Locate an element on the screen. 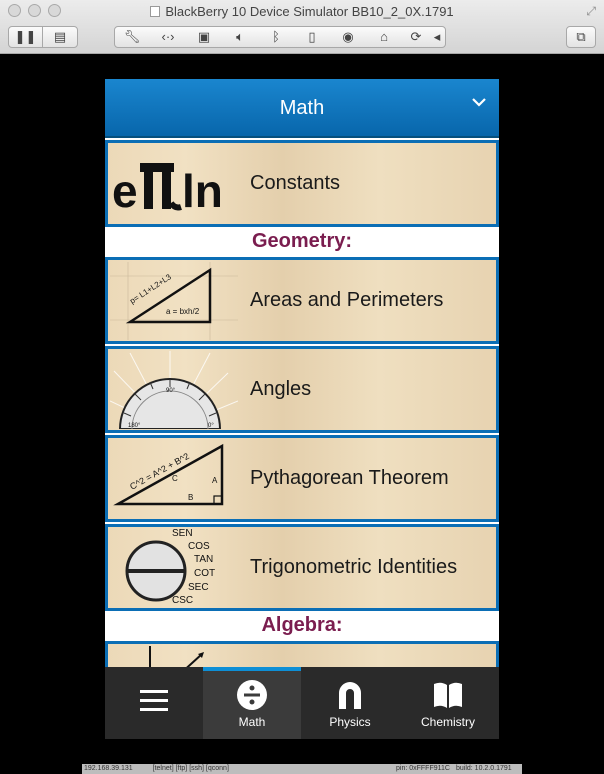 This screenshot has height=774, width=604. side-c: C is located at coordinates (175, 478).